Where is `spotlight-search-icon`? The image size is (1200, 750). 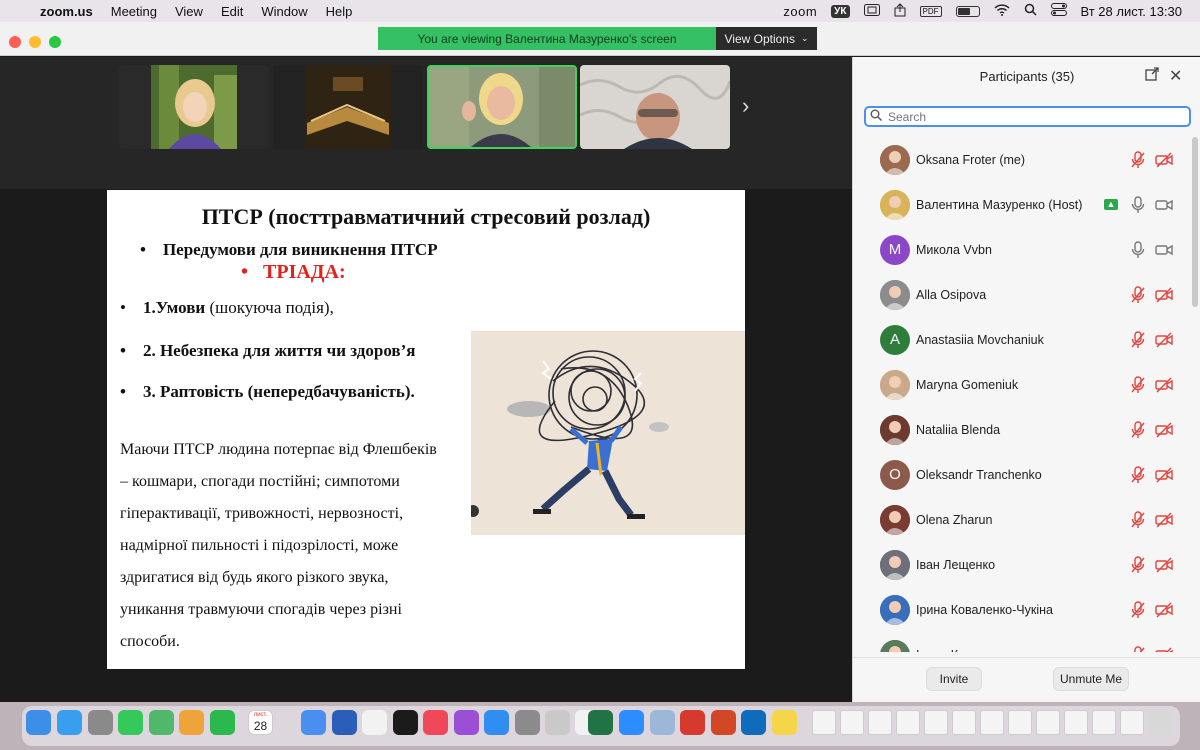
spotlight-search-icon is located at coordinates (1030, 11).